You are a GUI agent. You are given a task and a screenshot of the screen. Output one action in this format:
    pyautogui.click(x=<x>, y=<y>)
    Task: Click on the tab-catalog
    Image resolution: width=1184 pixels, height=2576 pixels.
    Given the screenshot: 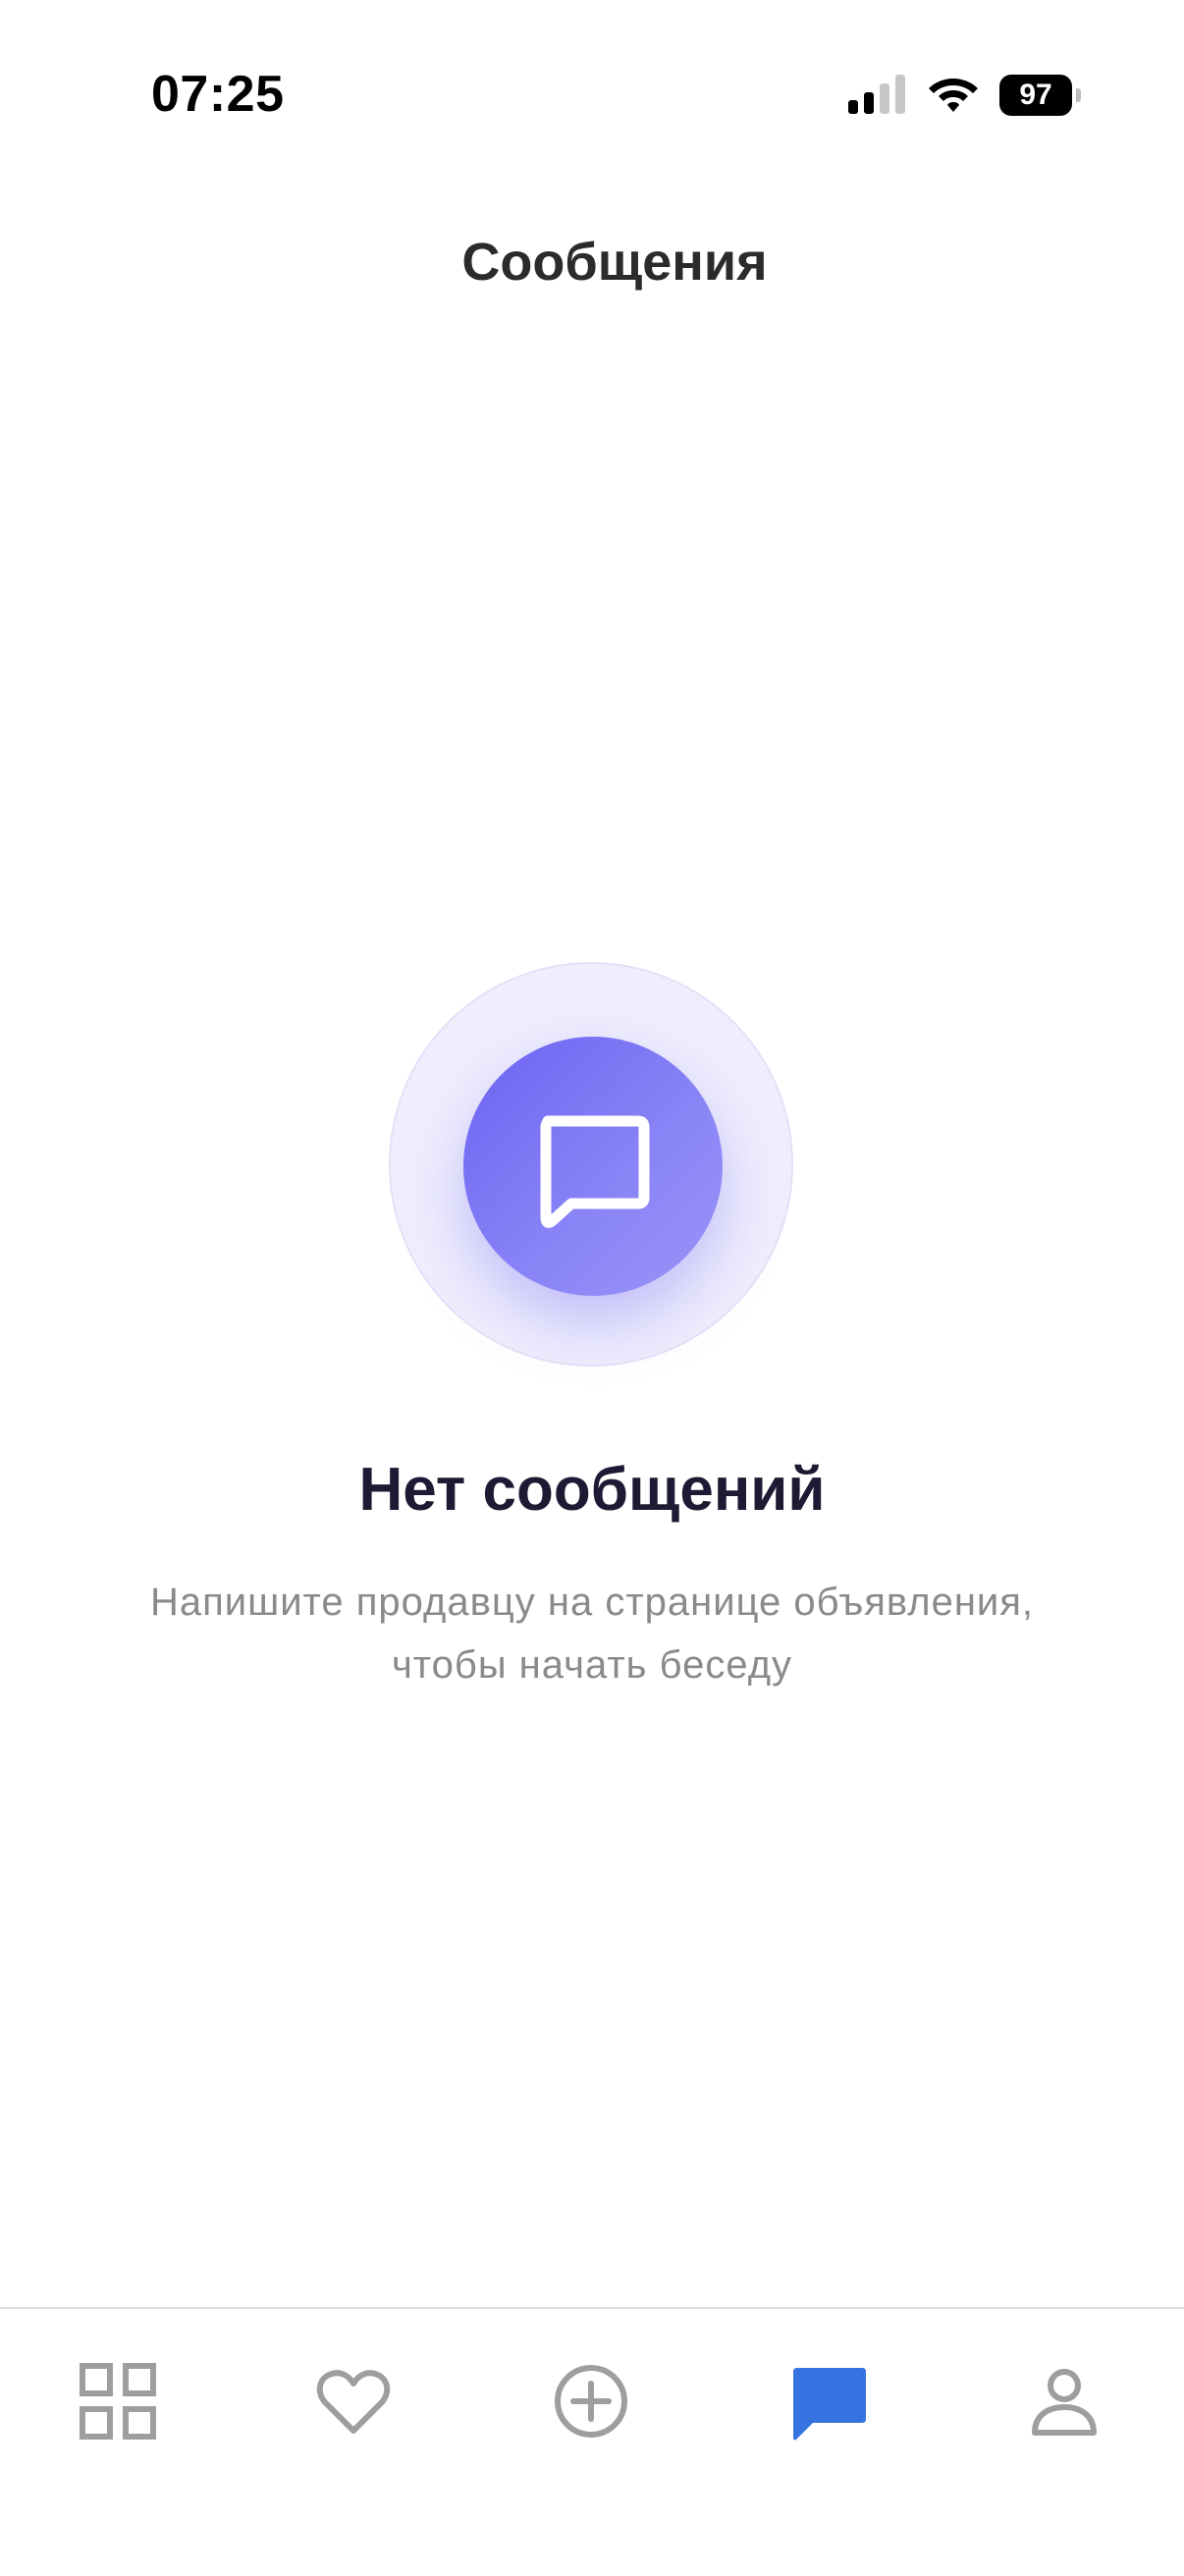 What is the action you would take?
    pyautogui.click(x=118, y=2401)
    